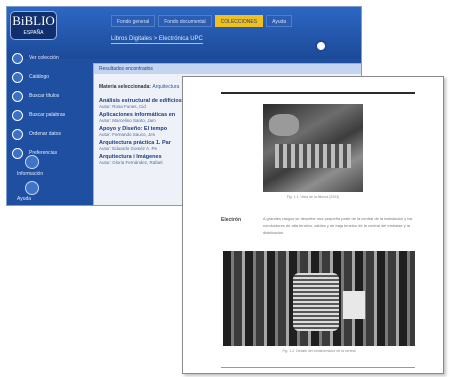  I want to click on sidebar-item-ordenar: Ordenar datos, so click(47, 134).